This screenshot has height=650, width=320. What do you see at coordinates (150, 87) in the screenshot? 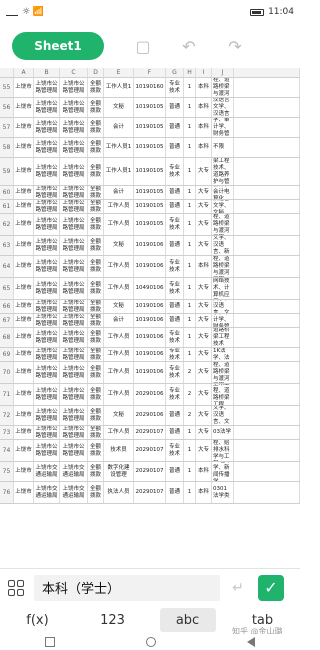
I see `table-cell: 10190160` at bounding box center [150, 87].